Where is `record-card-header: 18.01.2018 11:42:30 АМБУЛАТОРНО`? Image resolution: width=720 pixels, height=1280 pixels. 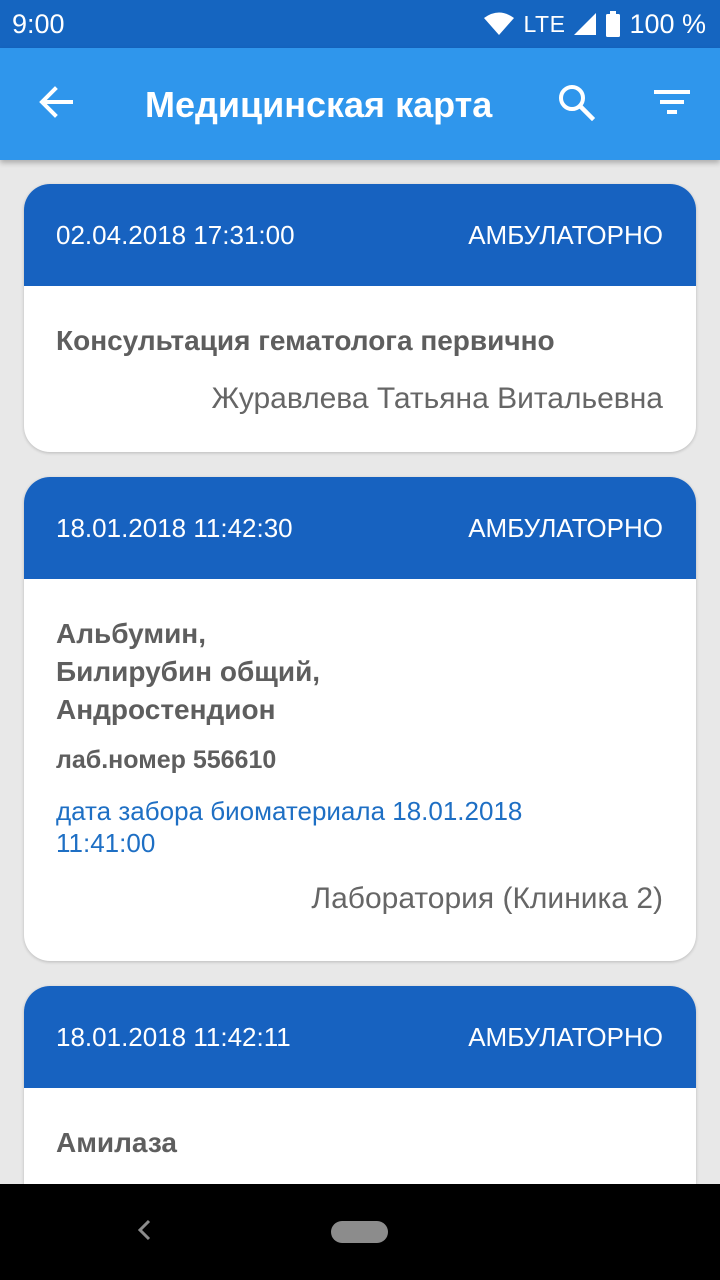 record-card-header: 18.01.2018 11:42:30 АМБУЛАТОРНО is located at coordinates (360, 528).